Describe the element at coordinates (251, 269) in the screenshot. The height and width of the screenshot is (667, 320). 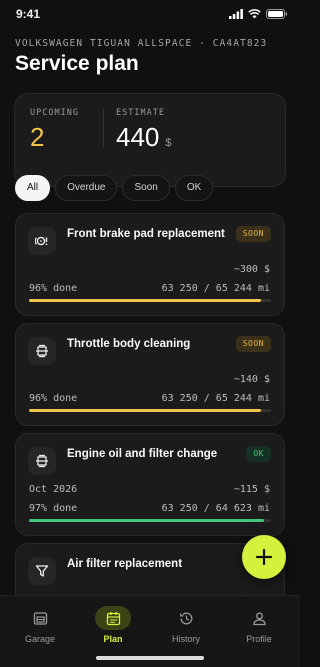
I see `service-cost: ~300 $` at that location.